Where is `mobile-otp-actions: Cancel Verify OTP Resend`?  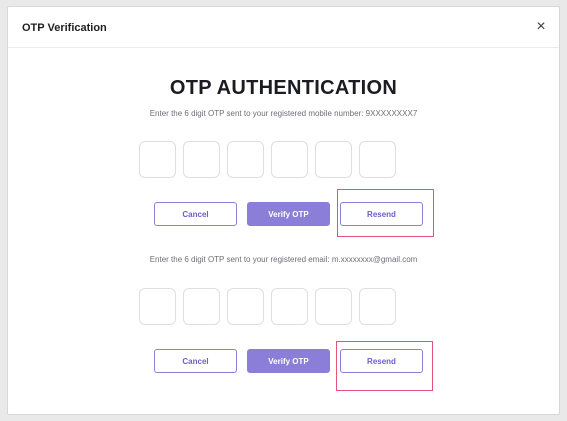 mobile-otp-actions: Cancel Verify OTP Resend is located at coordinates (288, 214).